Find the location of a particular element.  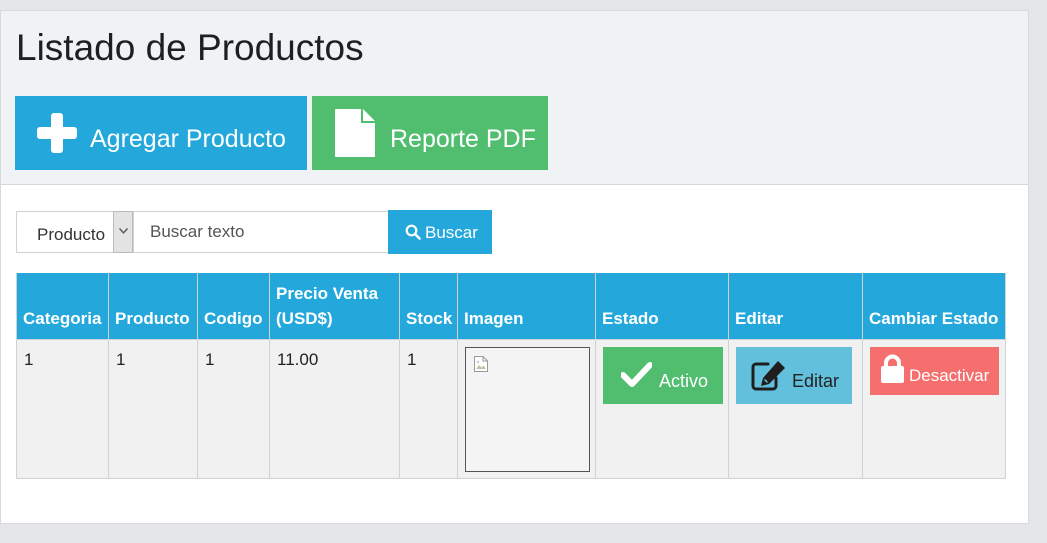

deactivate-label: Desactivar is located at coordinates (949, 375).